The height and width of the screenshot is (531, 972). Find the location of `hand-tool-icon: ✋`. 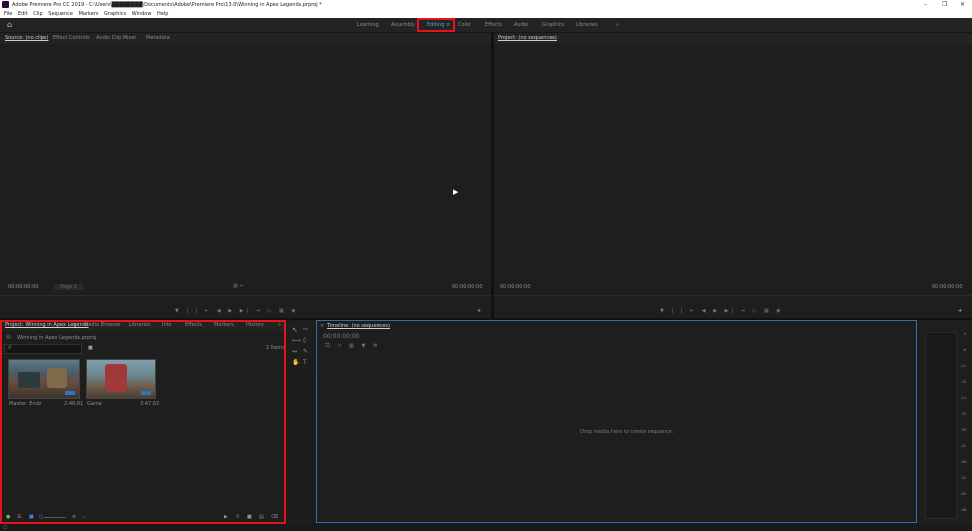

hand-tool-icon: ✋ is located at coordinates (295, 362).